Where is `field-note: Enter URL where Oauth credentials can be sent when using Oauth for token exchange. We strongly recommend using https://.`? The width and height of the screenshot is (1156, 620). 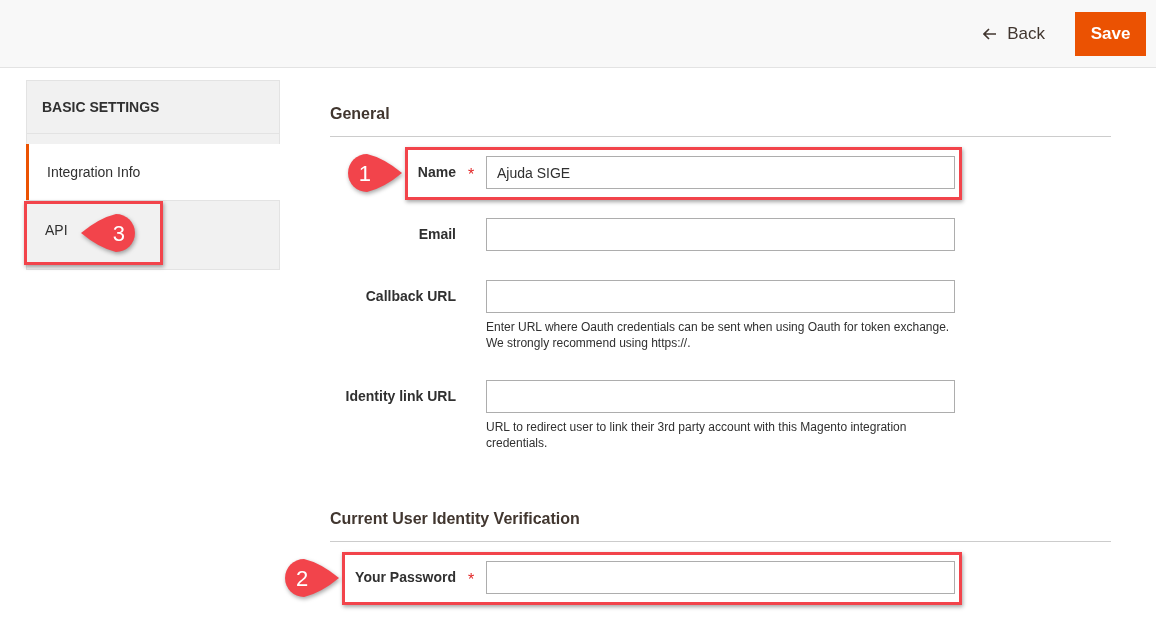
field-note: Enter URL where Oauth credentials can be sent when using Oauth for token exchange. We strongly recommend using https://. is located at coordinates (718, 335).